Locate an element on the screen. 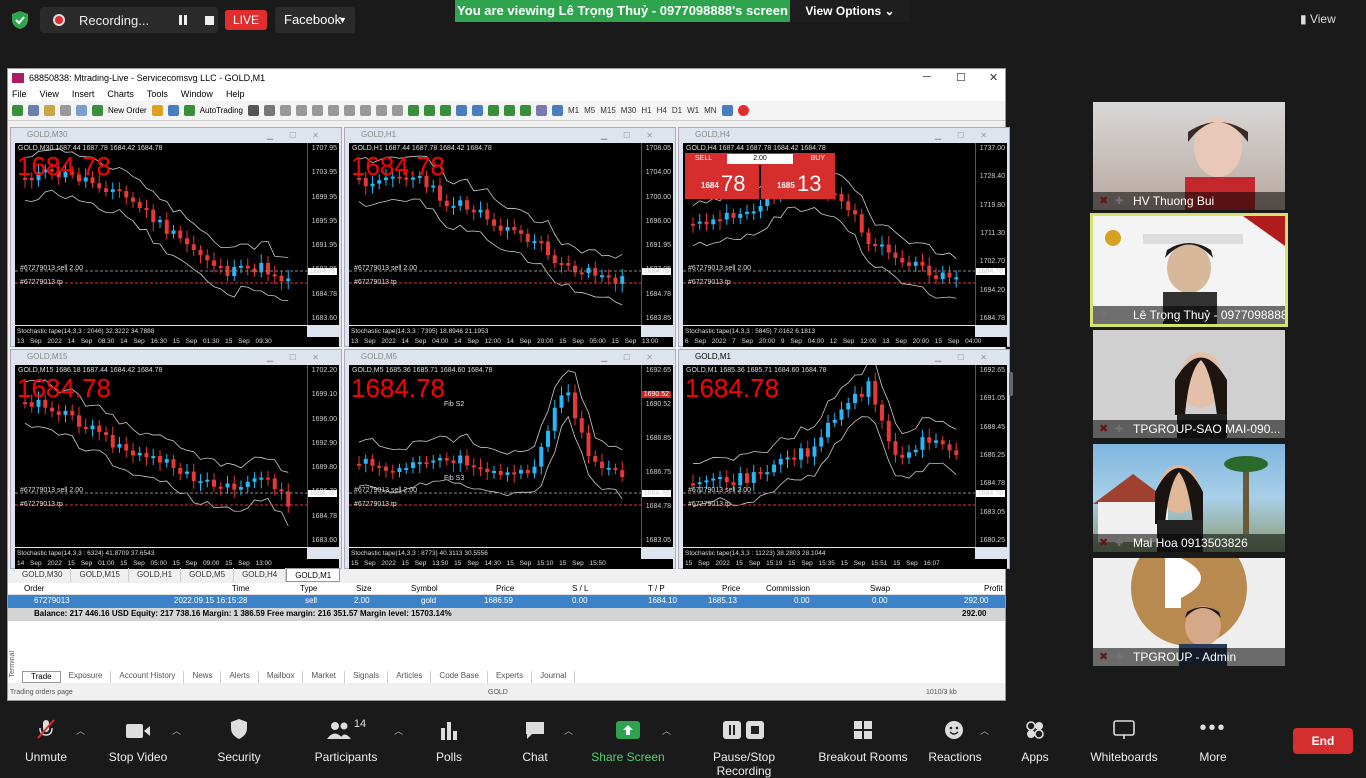  crosshair-icon is located at coordinates (65, 110).